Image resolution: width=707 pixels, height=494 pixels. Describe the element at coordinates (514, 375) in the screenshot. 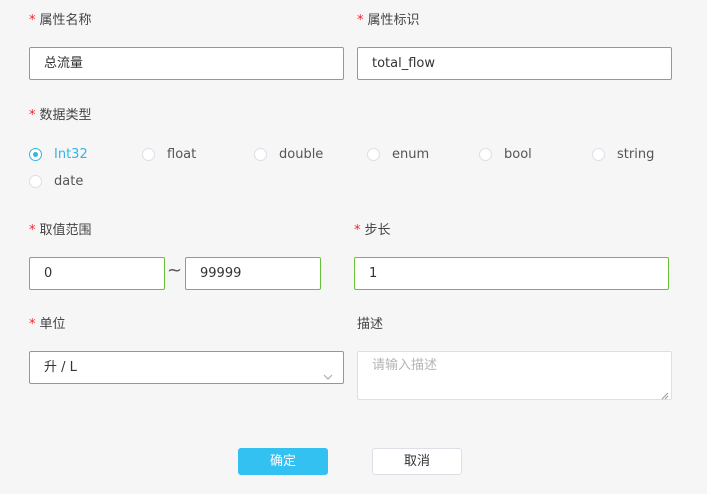

I see `description-textarea: 请输入描述` at that location.